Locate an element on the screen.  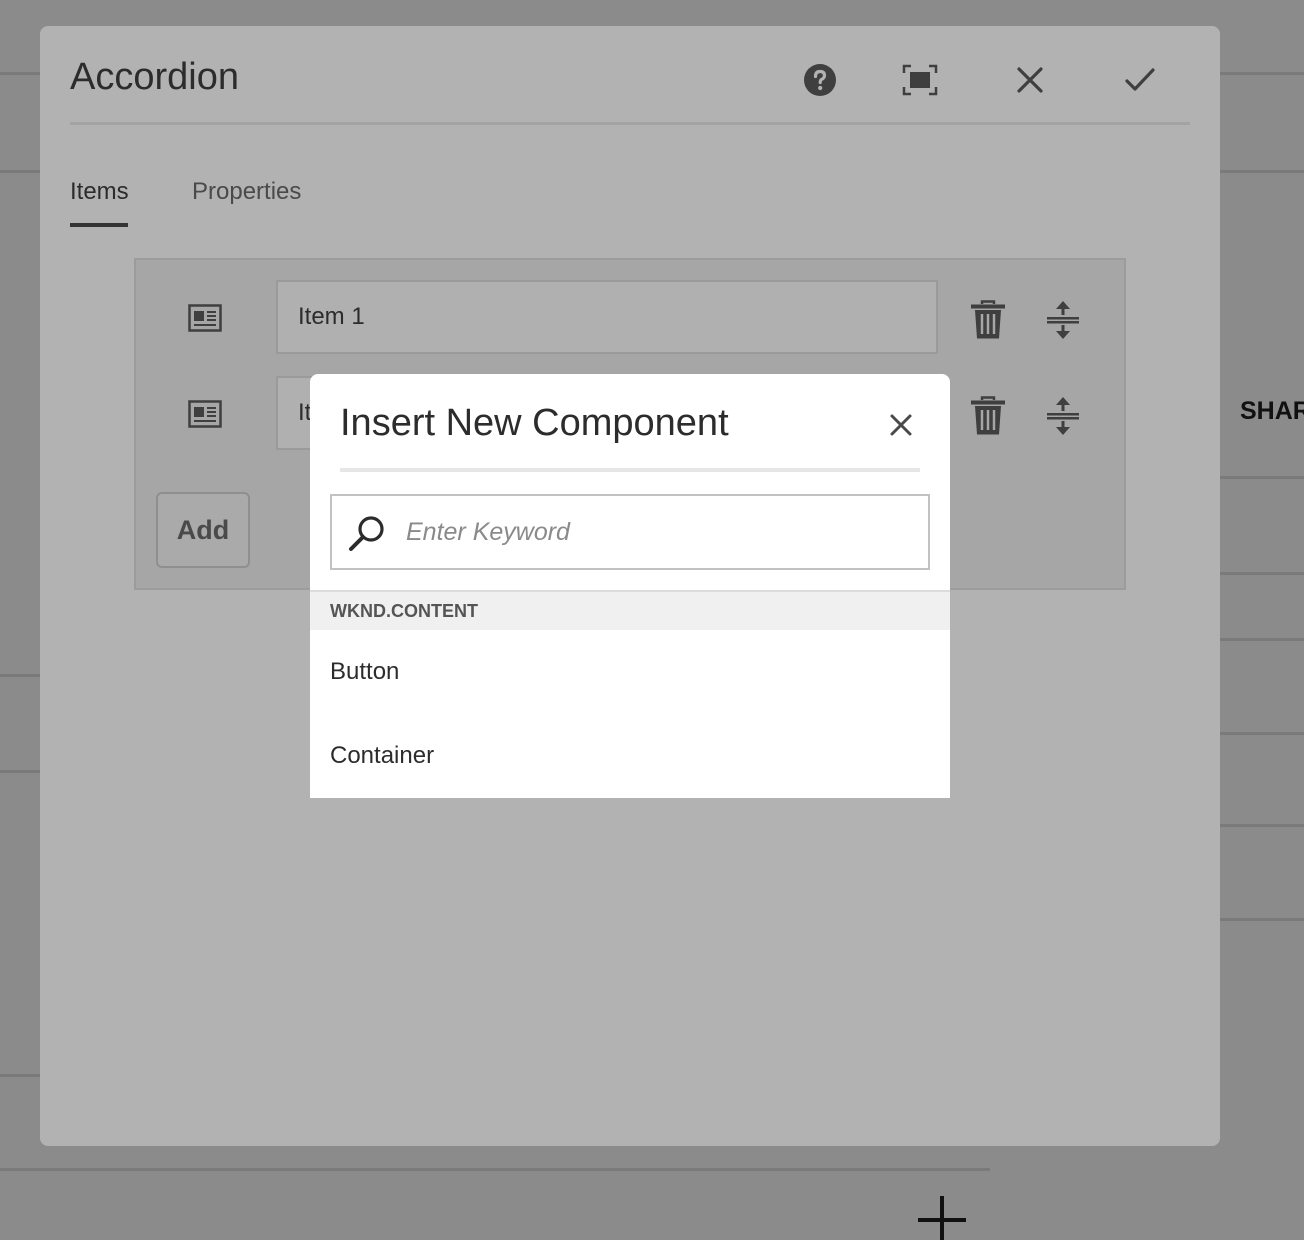
component-item-button: Button is located at coordinates (630, 672).